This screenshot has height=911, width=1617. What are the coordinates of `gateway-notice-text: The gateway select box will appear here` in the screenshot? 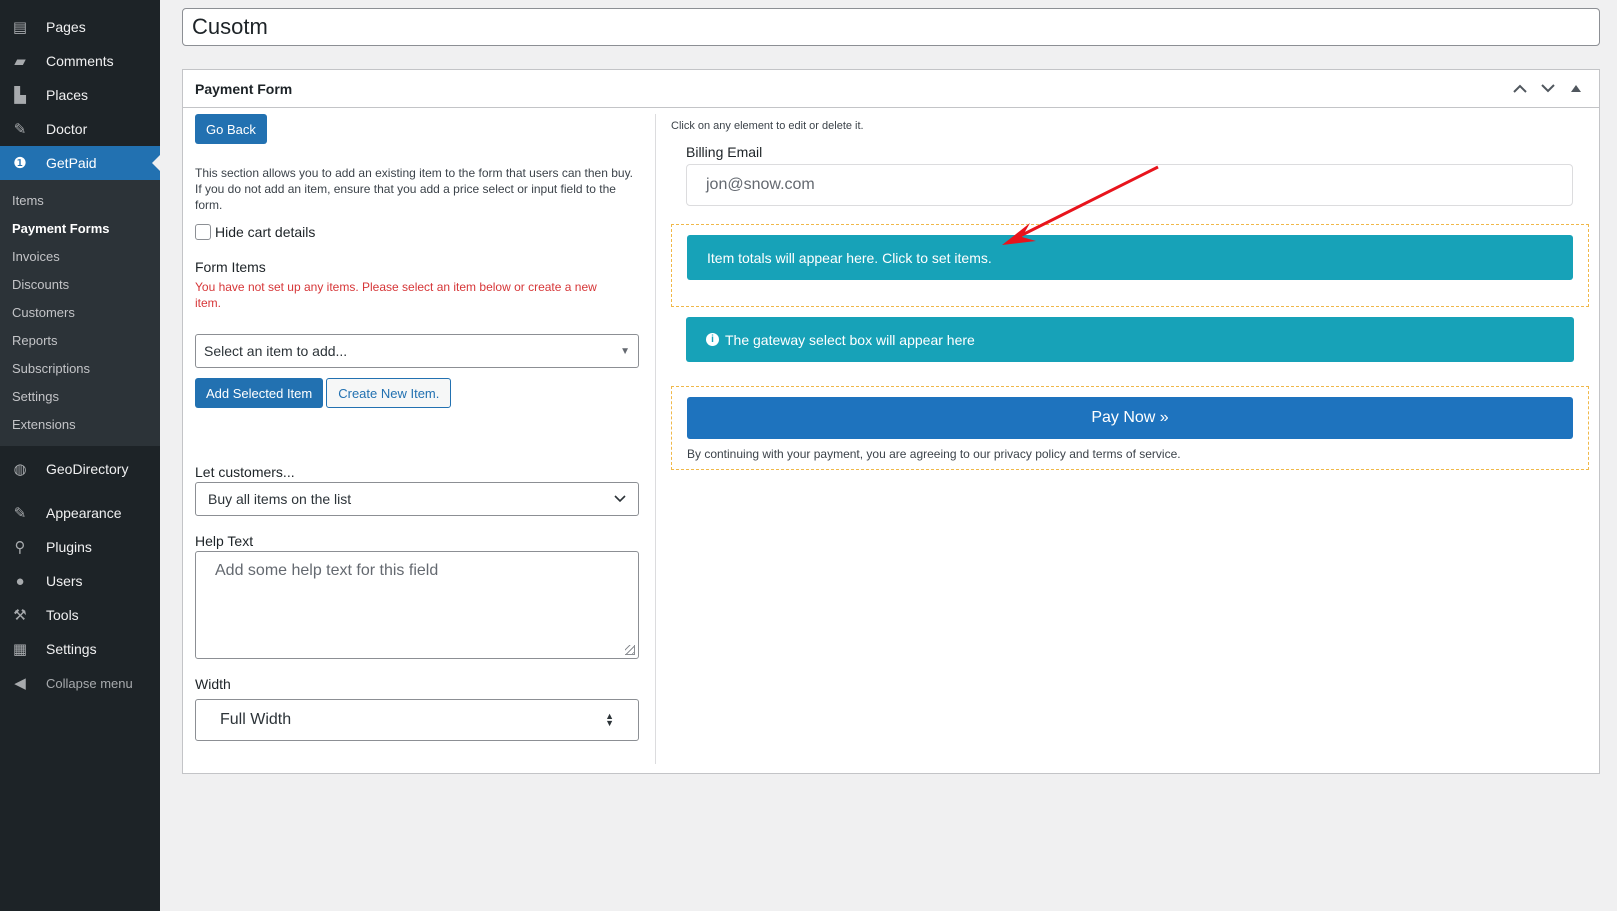 It's located at (850, 339).